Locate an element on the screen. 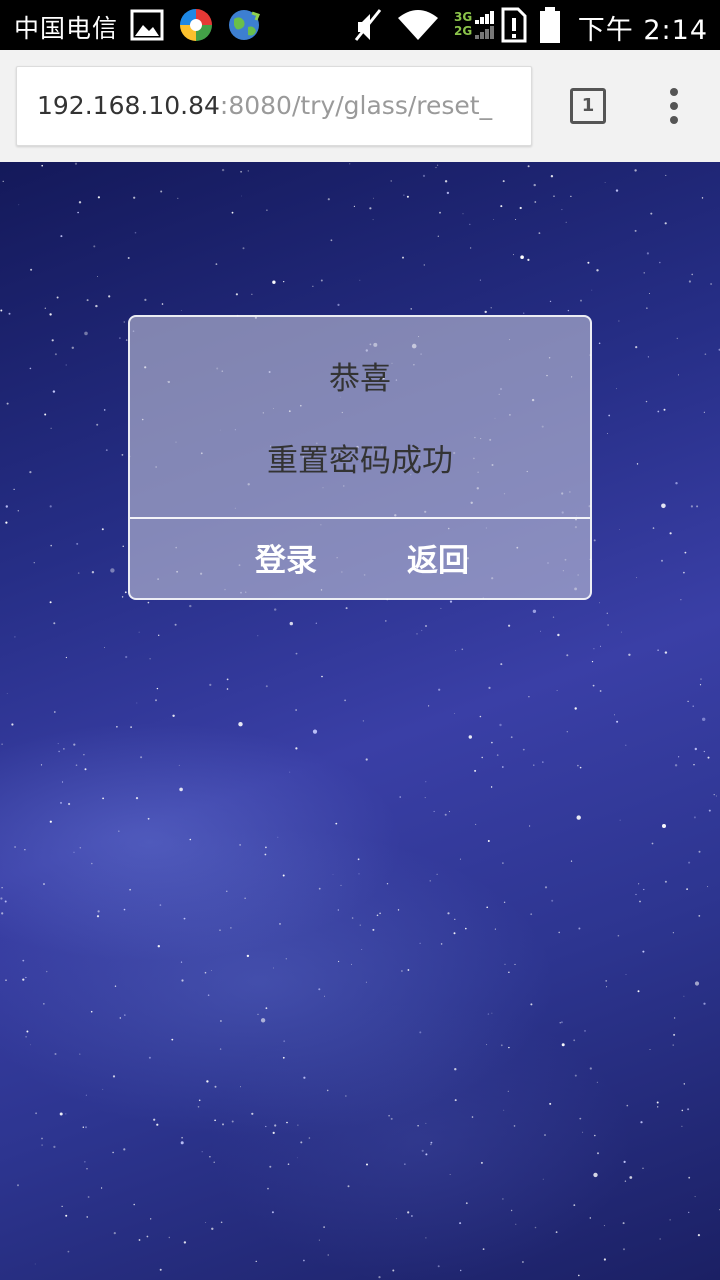 The width and height of the screenshot is (720, 1280). success-dialog: 恭喜 重置密码成功 登录 返回 is located at coordinates (360, 457).